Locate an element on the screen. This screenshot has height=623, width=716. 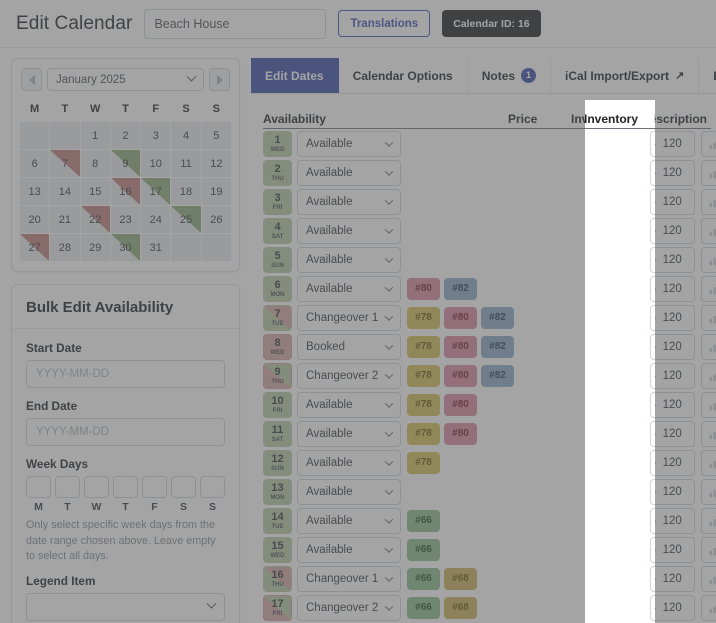
day-badge-3: 3 FRI is located at coordinates (277, 201).